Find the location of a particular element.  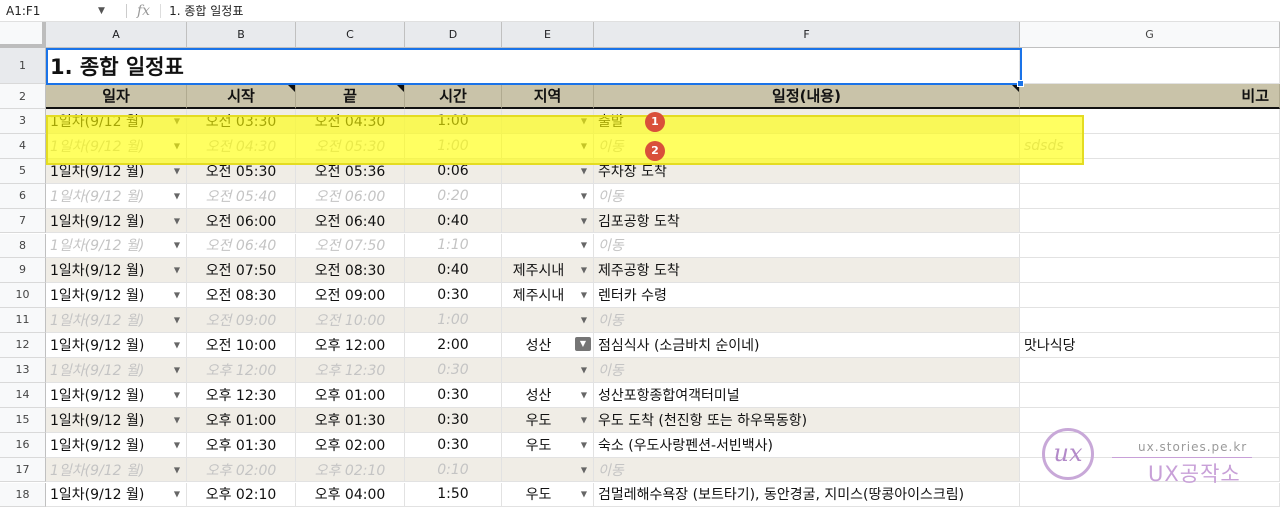

schedule-content: 김포공항 도착 is located at coordinates (807, 221).